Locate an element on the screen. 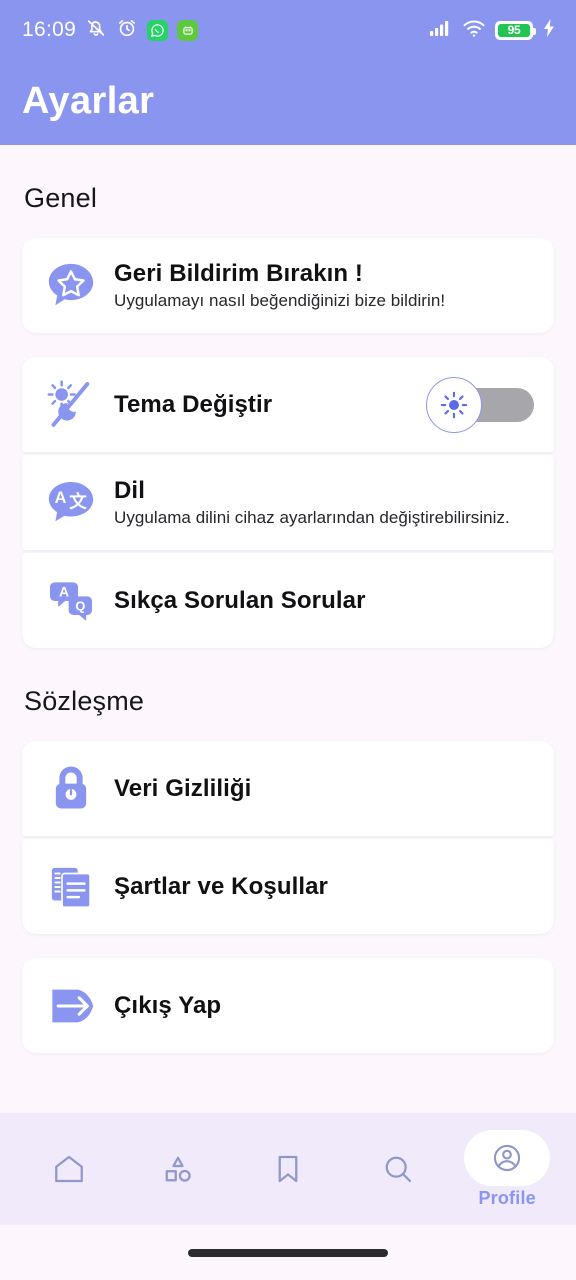 The height and width of the screenshot is (1280, 576). settings-row-text: Sıkça Sorulan Sorular is located at coordinates (324, 601).